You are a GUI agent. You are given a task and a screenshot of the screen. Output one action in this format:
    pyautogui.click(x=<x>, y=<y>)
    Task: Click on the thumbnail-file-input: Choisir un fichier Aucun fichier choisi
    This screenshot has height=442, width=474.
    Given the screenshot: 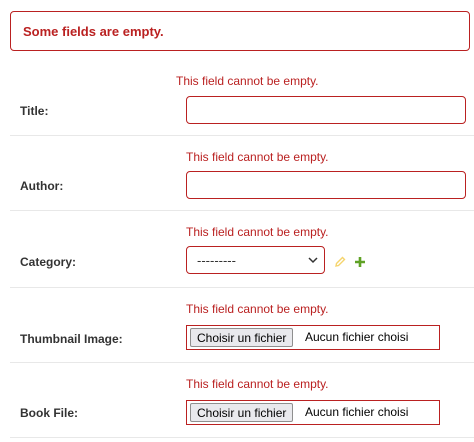 What is the action you would take?
    pyautogui.click(x=313, y=337)
    